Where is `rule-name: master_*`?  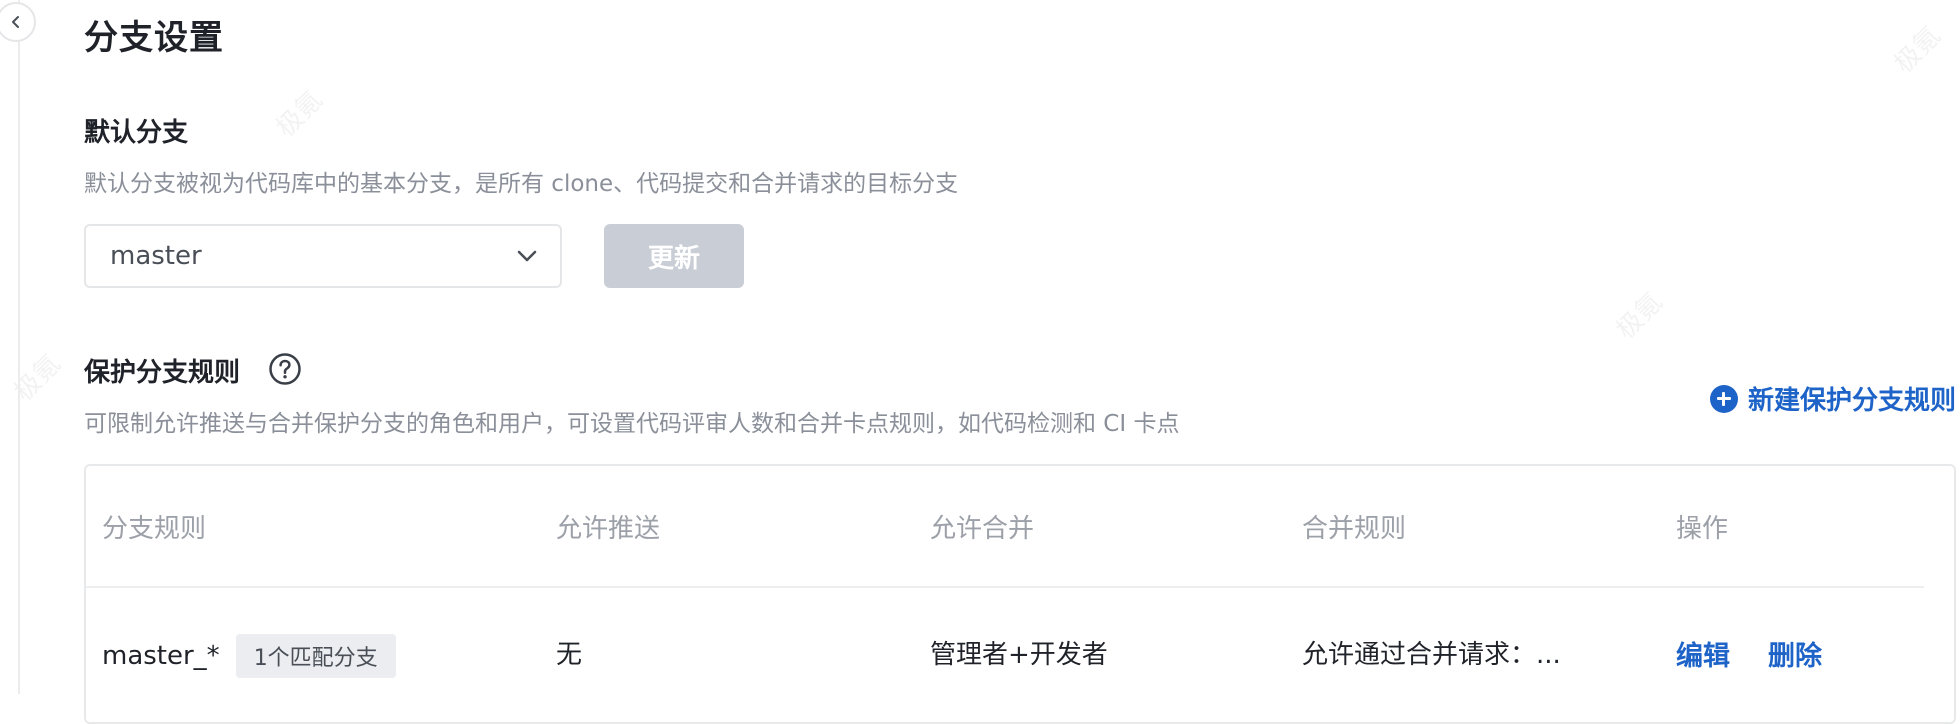
rule-name: master_* is located at coordinates (161, 656).